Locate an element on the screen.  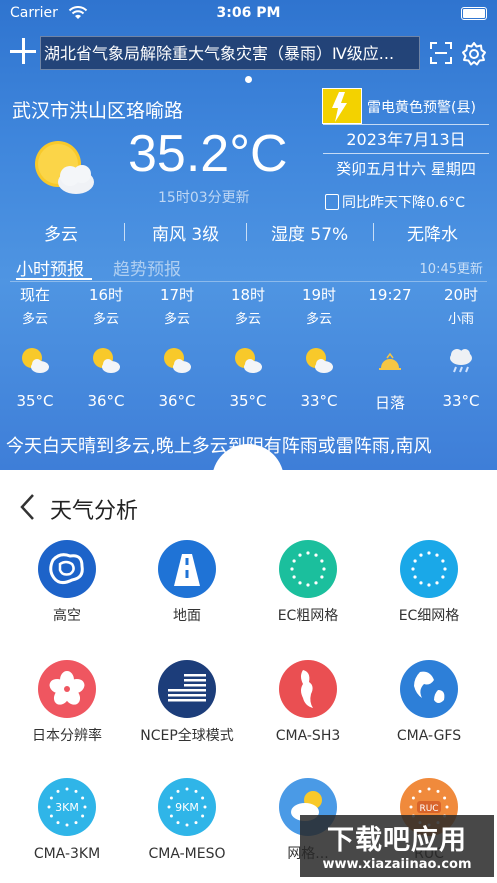
analysis-item-label: NCEP全球模式 is located at coordinates (187, 736).